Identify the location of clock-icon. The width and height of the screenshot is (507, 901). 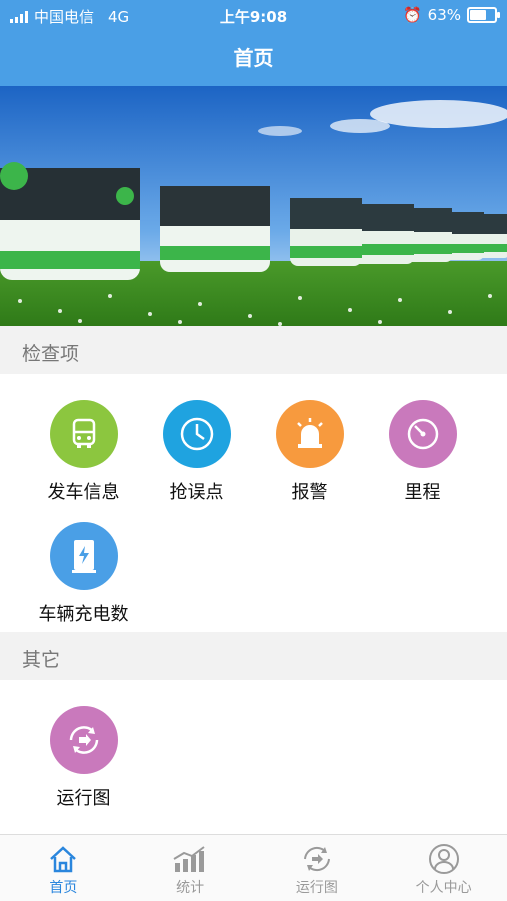
(196, 434).